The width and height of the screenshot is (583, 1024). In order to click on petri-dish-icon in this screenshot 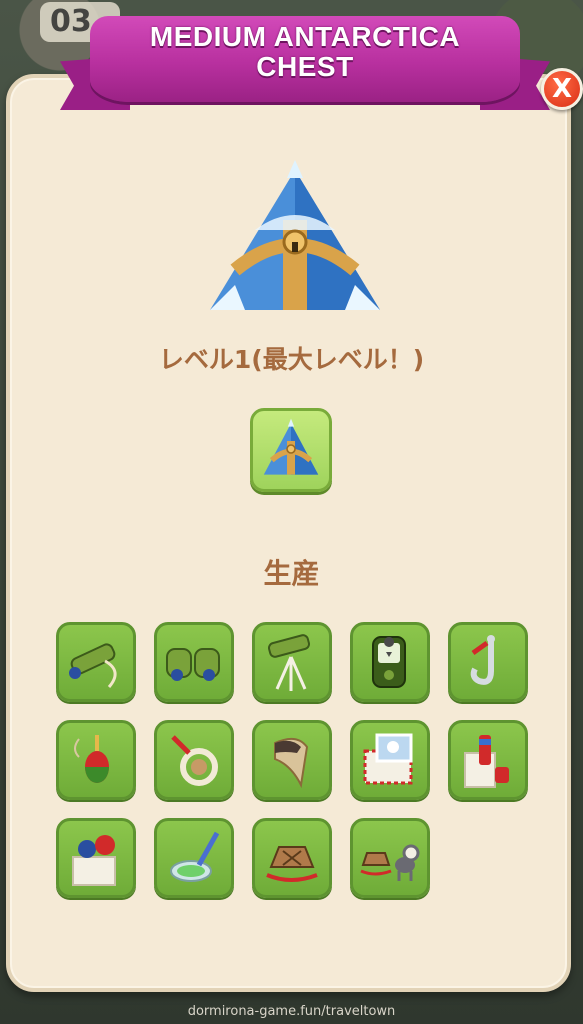, I will do `click(195, 856)`.